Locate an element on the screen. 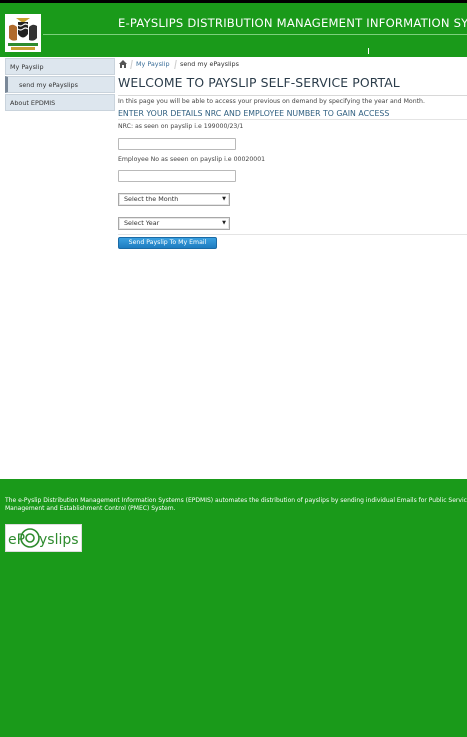 This screenshot has height=737, width=467. epayslips-logo: eP yslips is located at coordinates (43, 538).